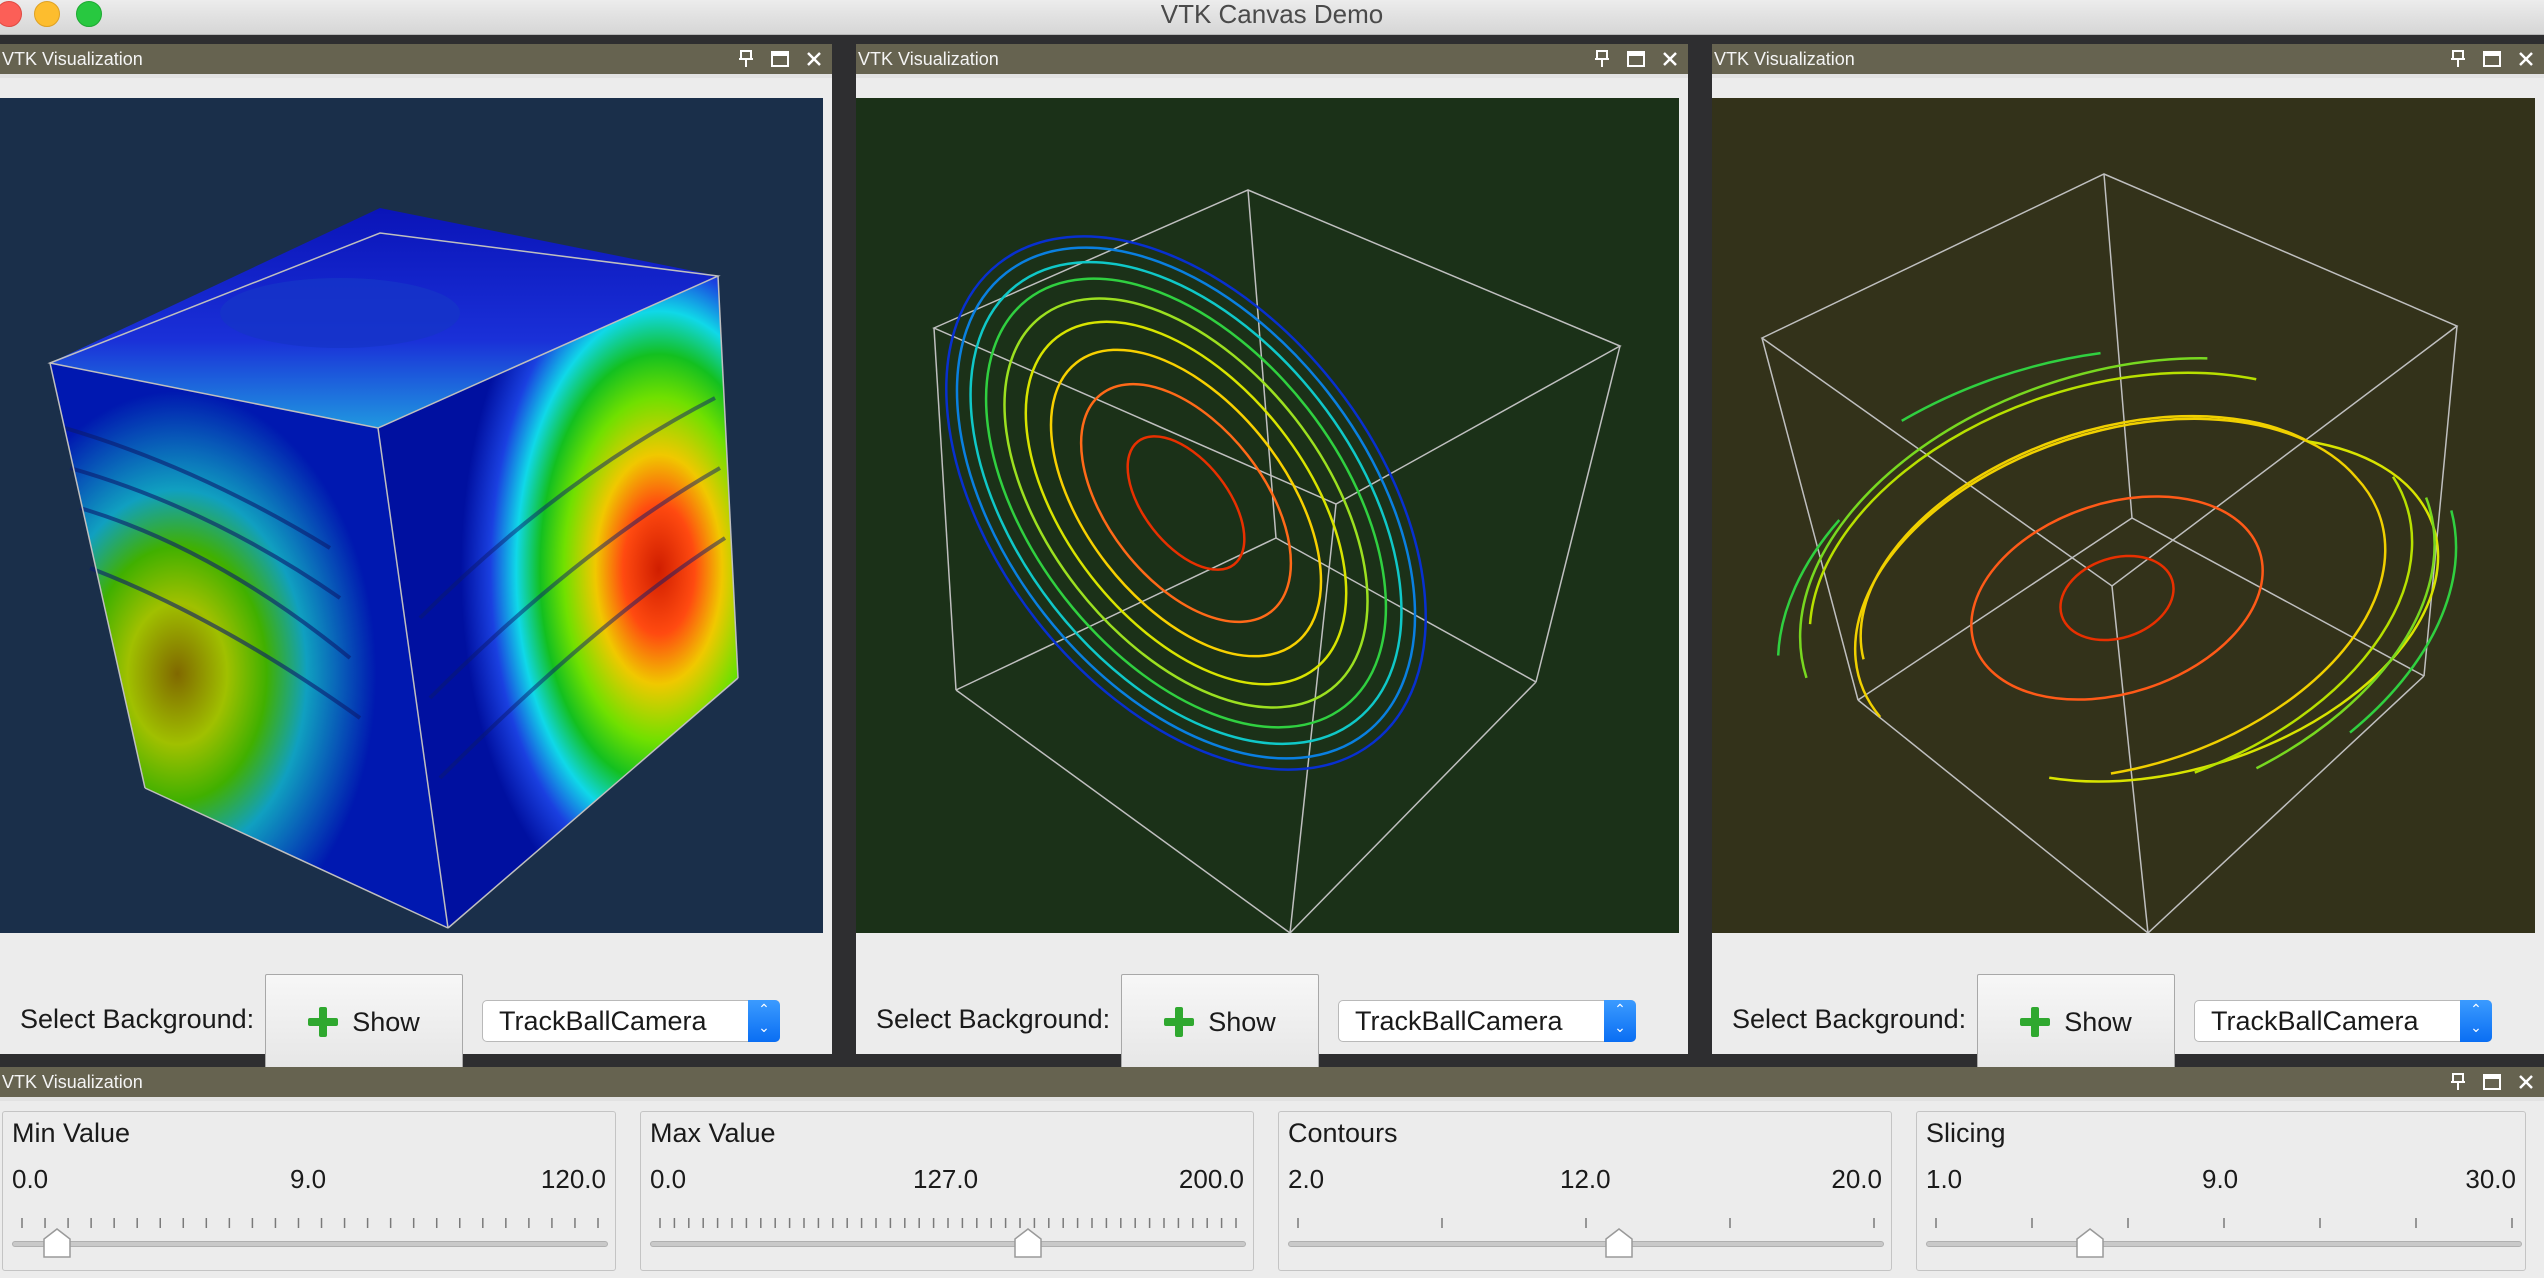  I want to click on slider-title: Contours, so click(1343, 1133).